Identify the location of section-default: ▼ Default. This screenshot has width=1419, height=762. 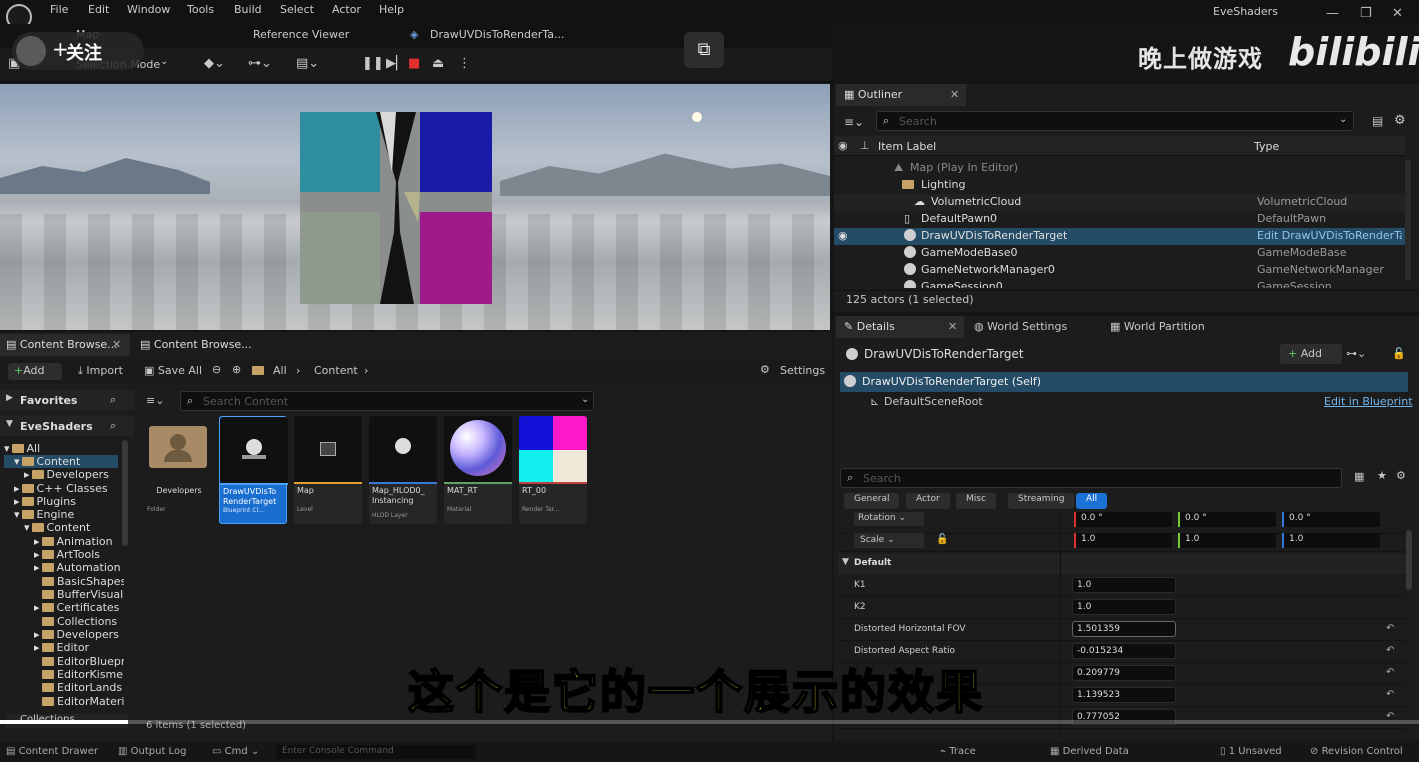
(1122, 564).